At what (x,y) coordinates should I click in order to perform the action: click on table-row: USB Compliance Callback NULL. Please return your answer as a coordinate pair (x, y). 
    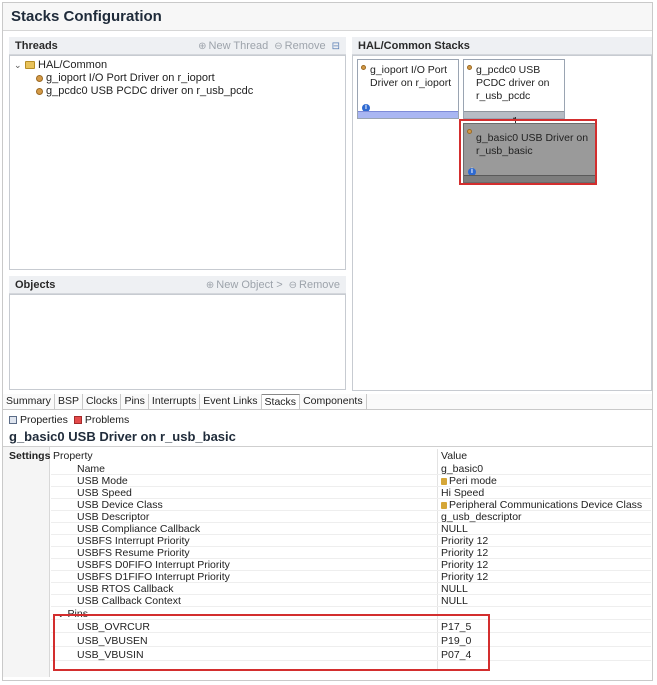
    Looking at the image, I should click on (351, 529).